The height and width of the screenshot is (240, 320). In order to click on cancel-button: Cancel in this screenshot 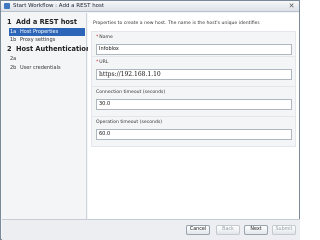, I will do `click(198, 230)`.